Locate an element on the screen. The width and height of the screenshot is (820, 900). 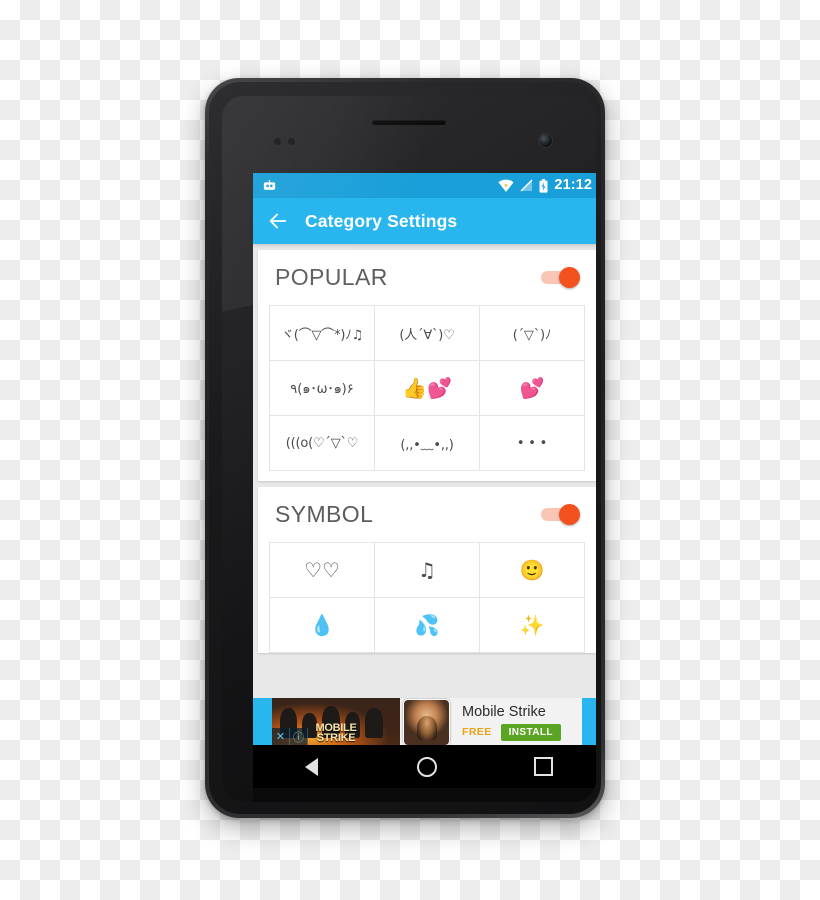
category-header-symbol: SYMBOL is located at coordinates (427, 514).